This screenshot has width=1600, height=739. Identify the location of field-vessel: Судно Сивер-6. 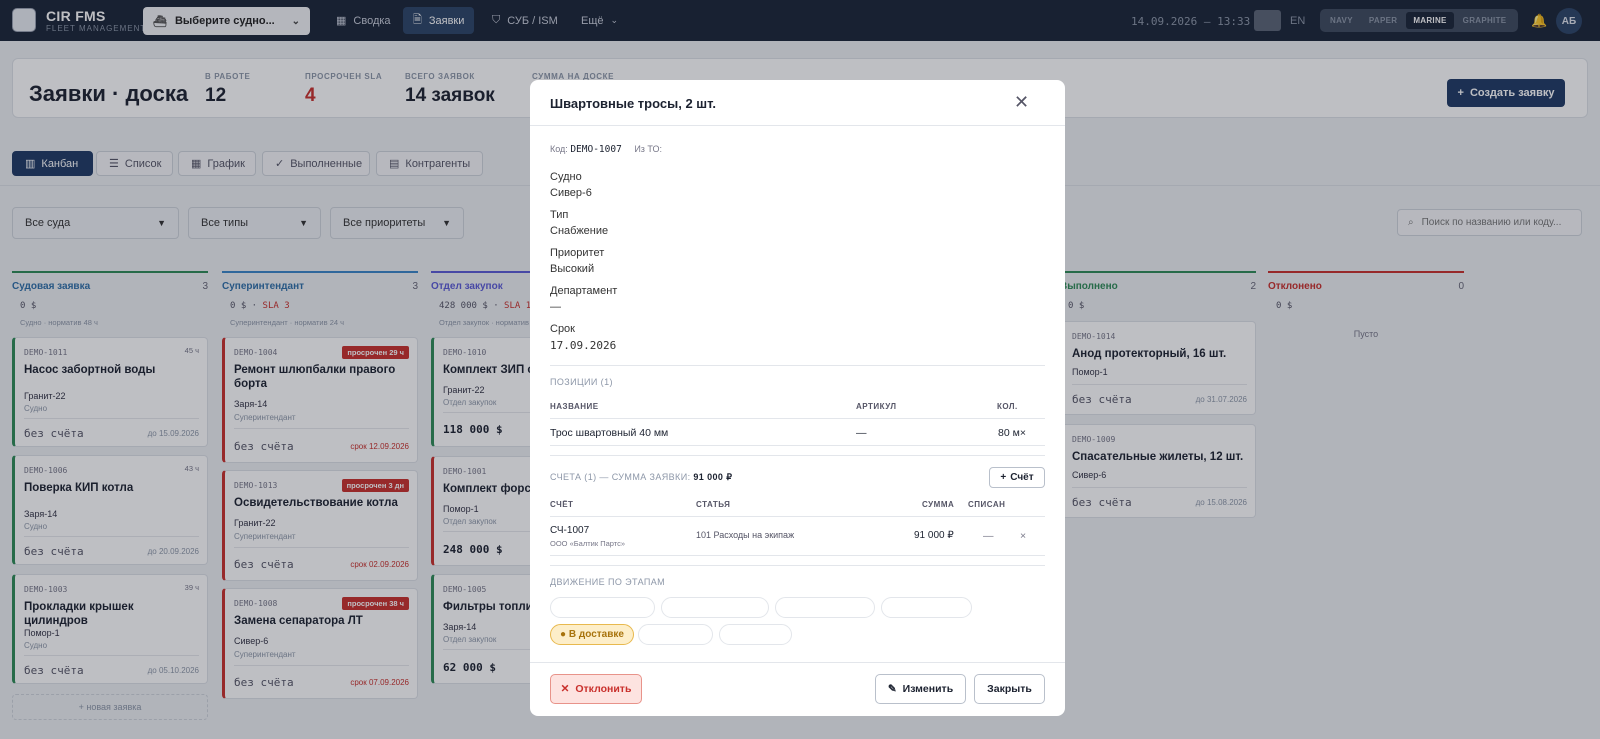
(571, 185).